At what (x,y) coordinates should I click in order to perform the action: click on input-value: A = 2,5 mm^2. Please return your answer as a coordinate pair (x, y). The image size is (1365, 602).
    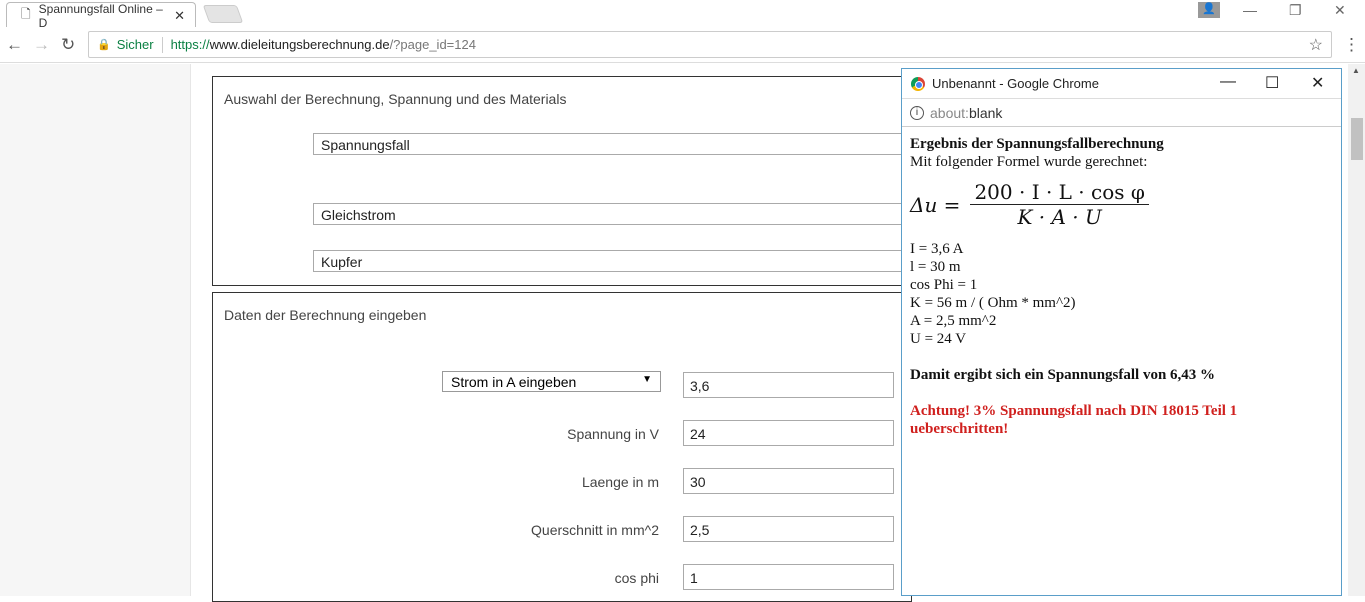
    Looking at the image, I should click on (953, 321).